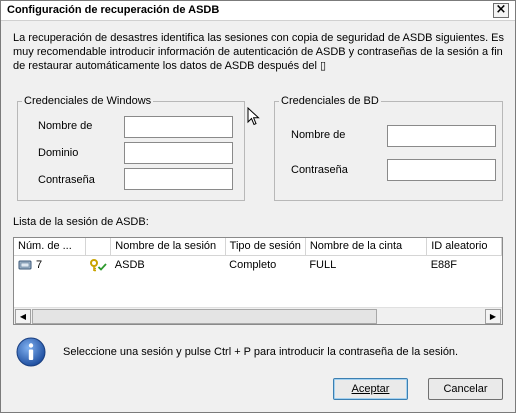 The height and width of the screenshot is (413, 516). What do you see at coordinates (88, 101) in the screenshot?
I see `windows-credentials-legend: Credenciales de Windows` at bounding box center [88, 101].